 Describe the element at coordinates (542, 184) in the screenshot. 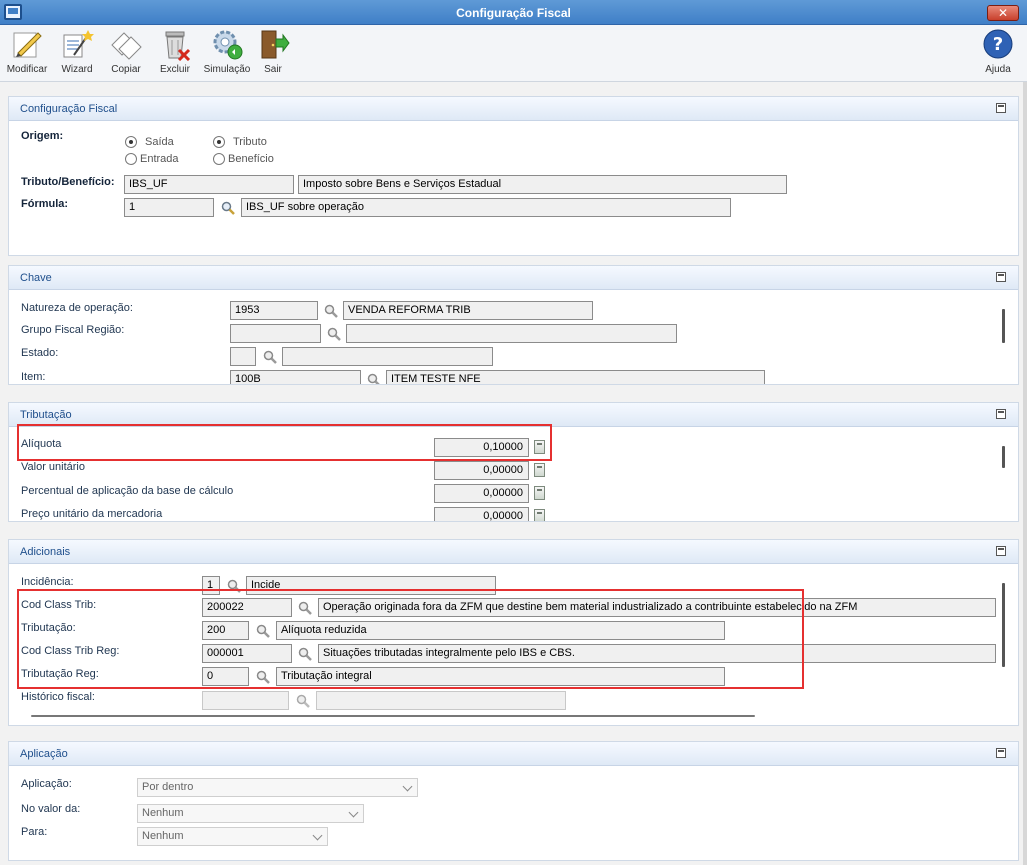

I see `tributo-desc-field: Imposto sobre Bens e Serviços Estadual` at that location.